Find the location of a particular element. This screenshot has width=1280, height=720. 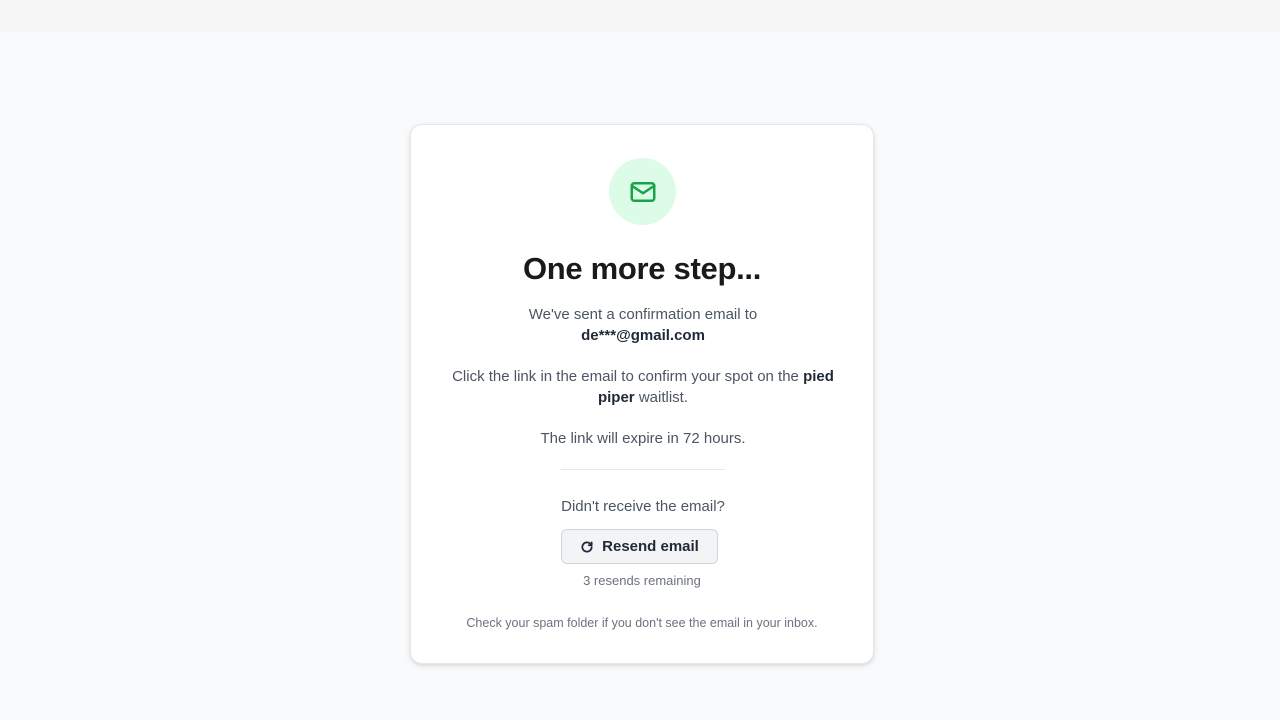

resends-remaining: 3 resends remaining is located at coordinates (642, 580).